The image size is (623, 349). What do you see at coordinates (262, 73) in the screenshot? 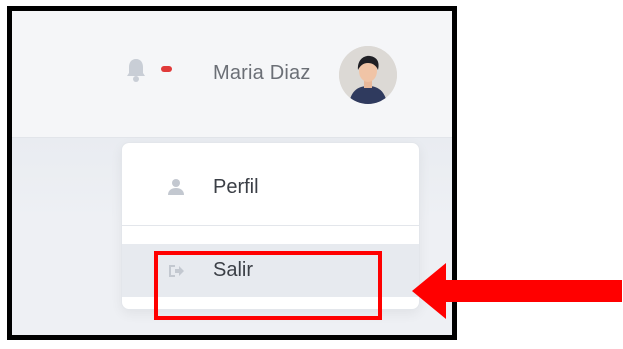
I see `user-name: Maria Diaz` at bounding box center [262, 73].